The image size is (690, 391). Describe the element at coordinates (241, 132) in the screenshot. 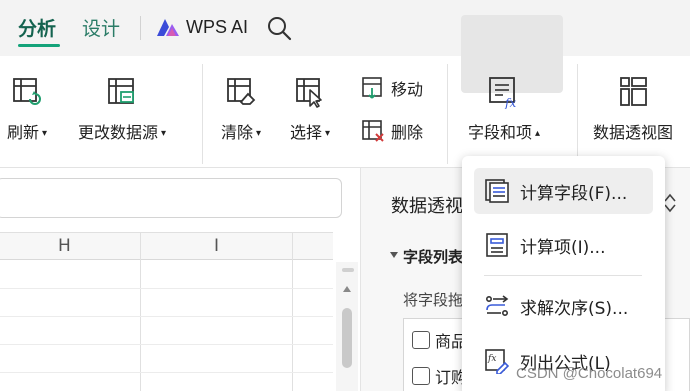

I see `clear-label: 清除 ▾` at that location.